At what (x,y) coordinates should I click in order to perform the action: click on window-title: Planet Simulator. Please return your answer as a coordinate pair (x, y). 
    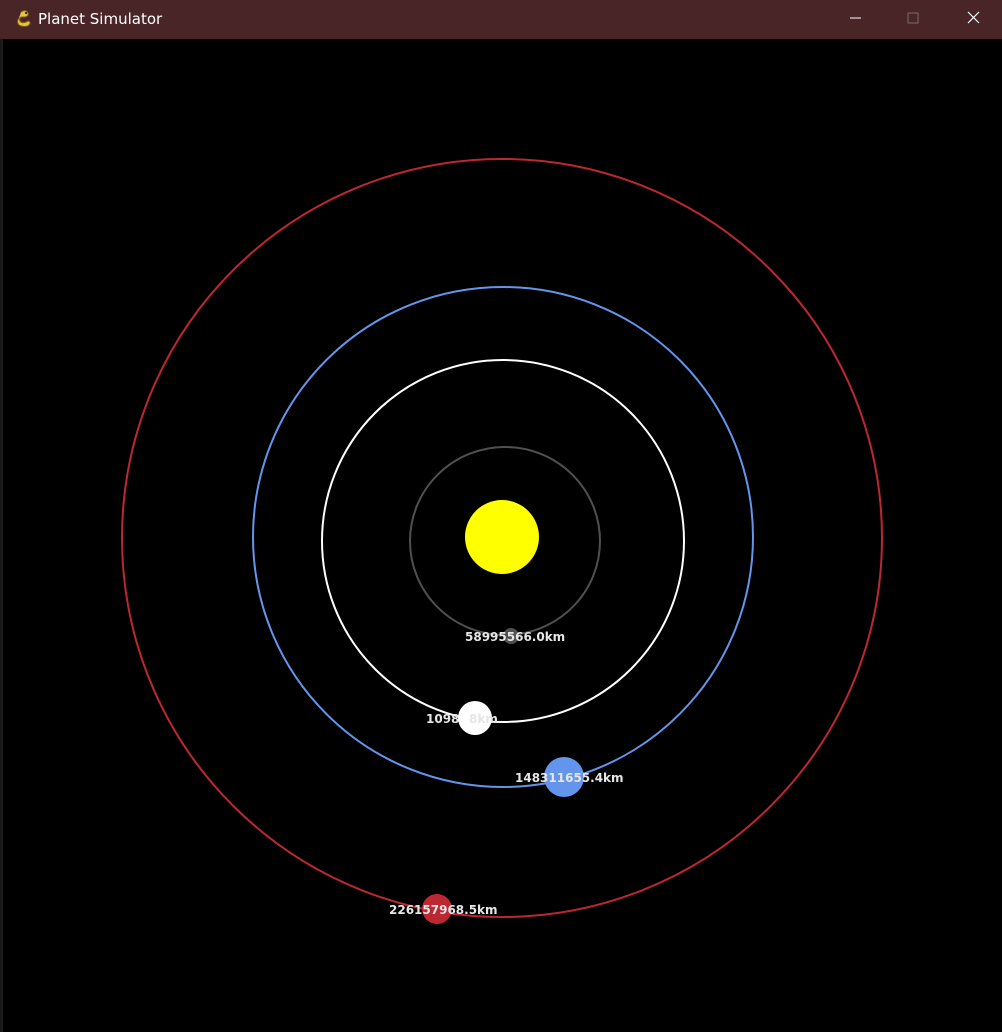
    Looking at the image, I should click on (100, 19).